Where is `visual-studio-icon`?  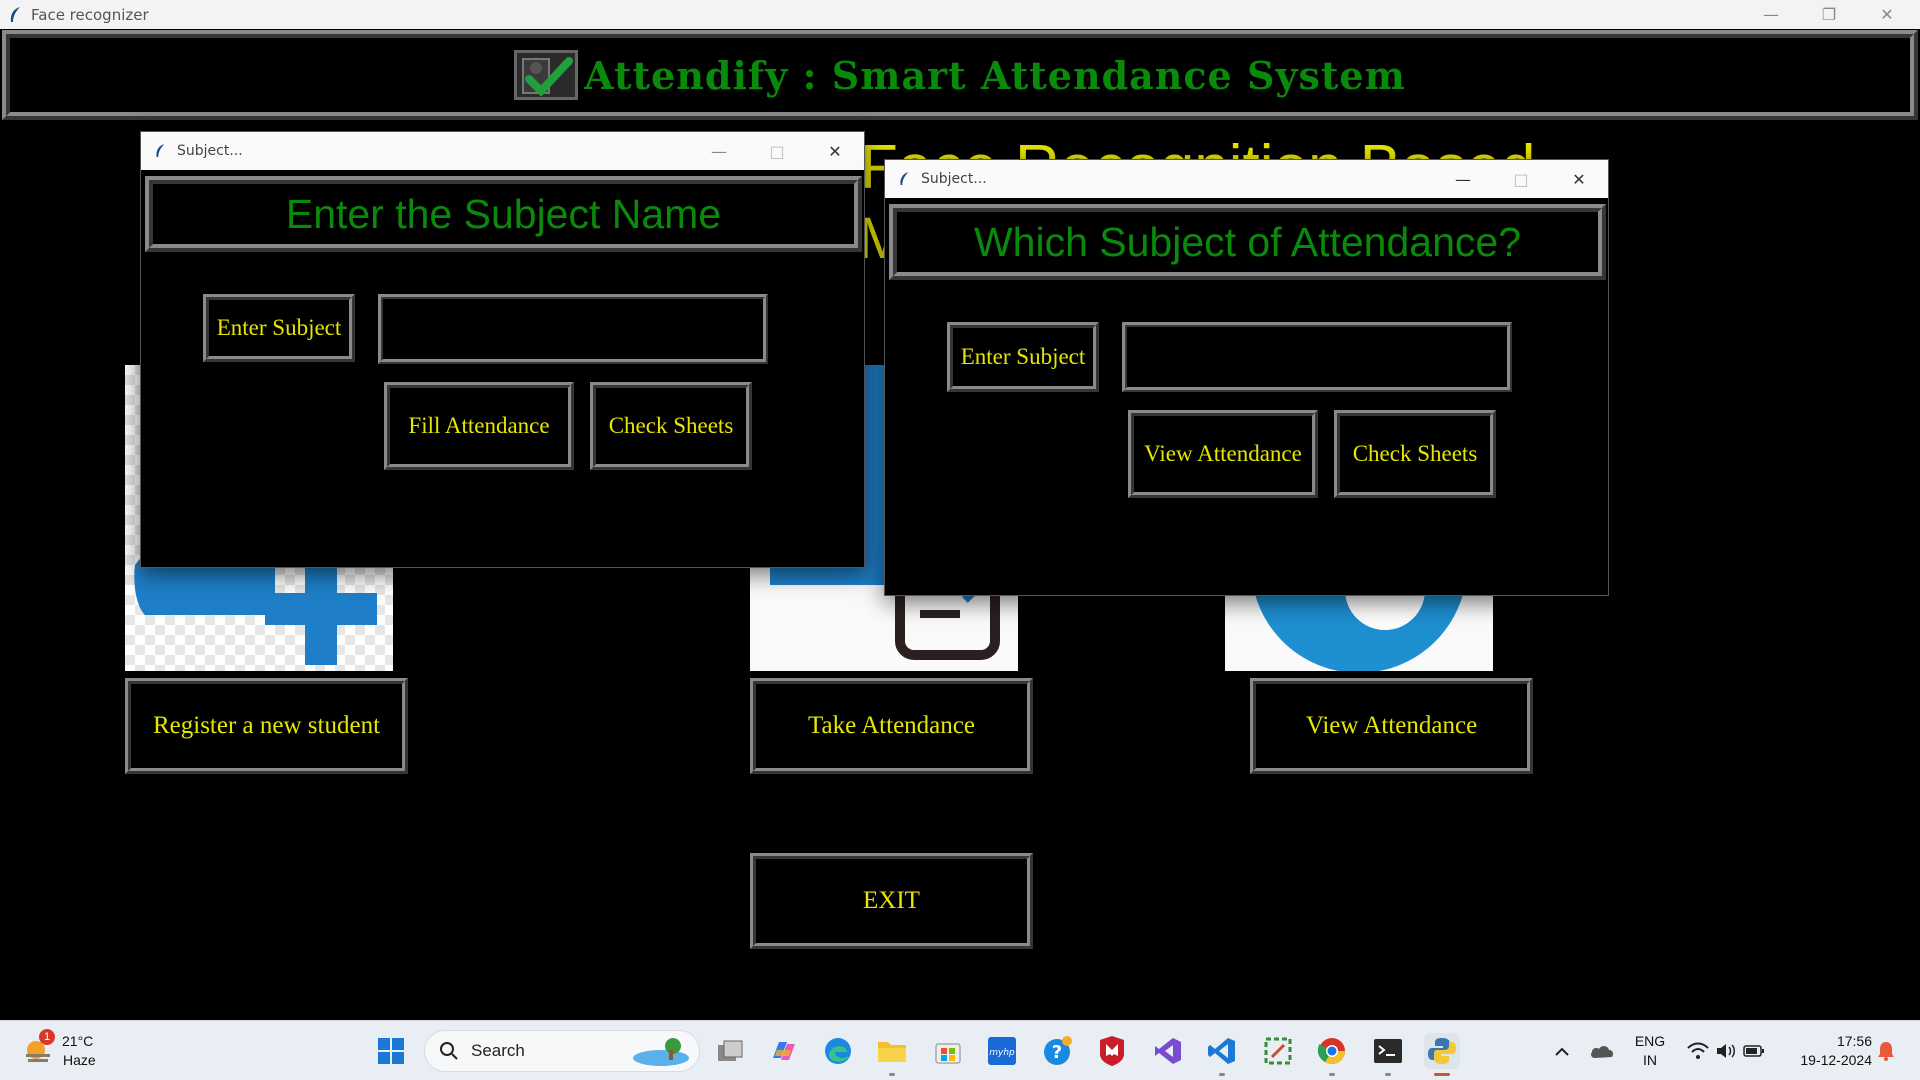
visual-studio-icon is located at coordinates (1168, 1051).